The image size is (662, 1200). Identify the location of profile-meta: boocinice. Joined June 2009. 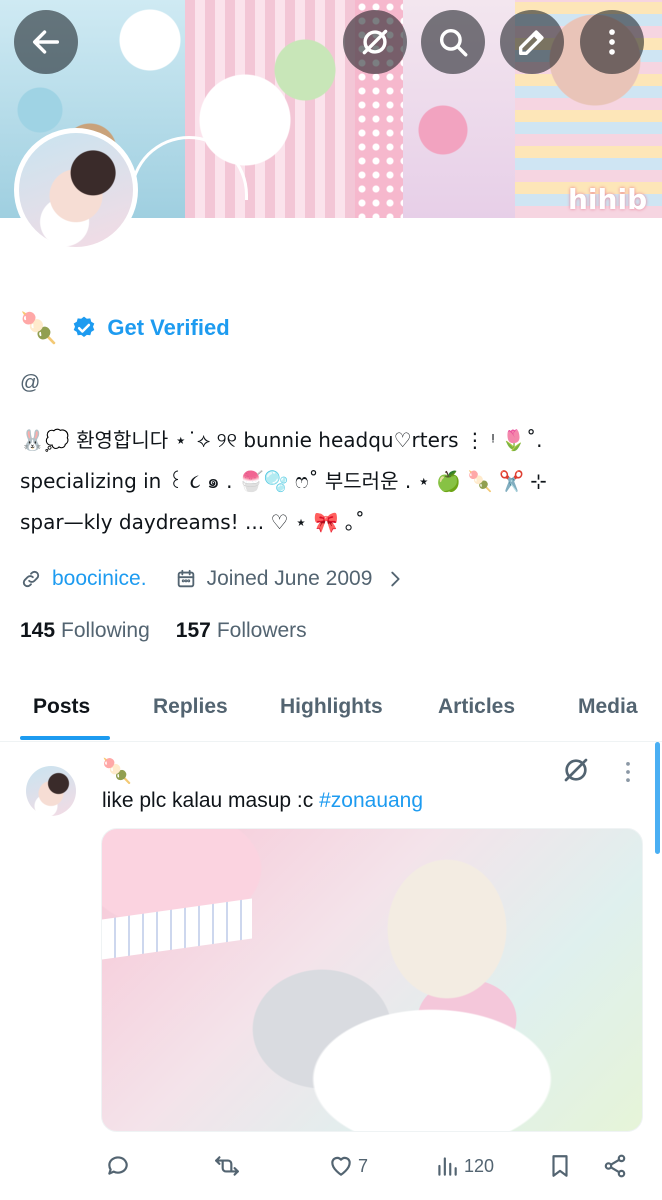
(213, 579).